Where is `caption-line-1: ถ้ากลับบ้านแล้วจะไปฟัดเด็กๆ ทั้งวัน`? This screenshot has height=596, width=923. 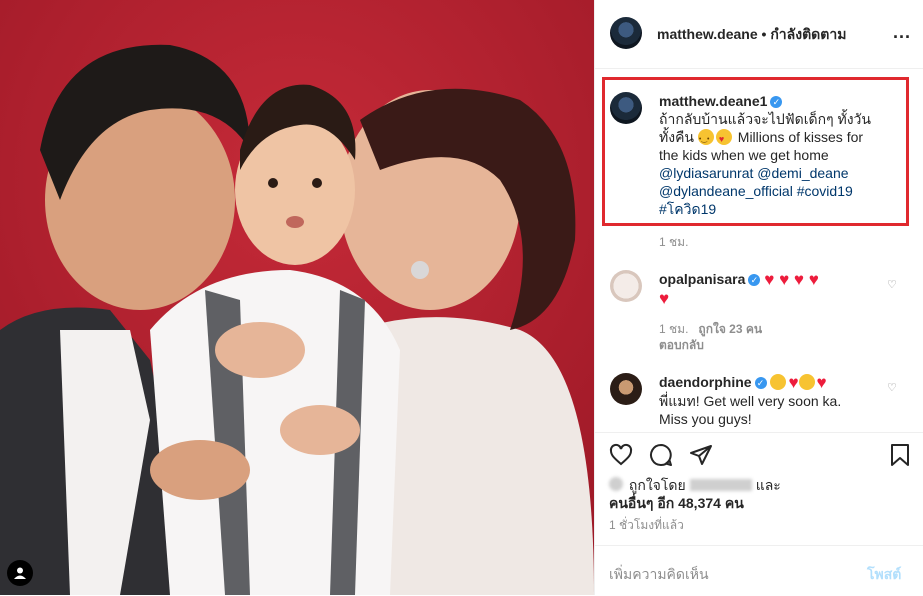
caption-line-1: ถ้ากลับบ้านแล้วจะไปฟัดเด็กๆ ทั้งวัน is located at coordinates (765, 119).